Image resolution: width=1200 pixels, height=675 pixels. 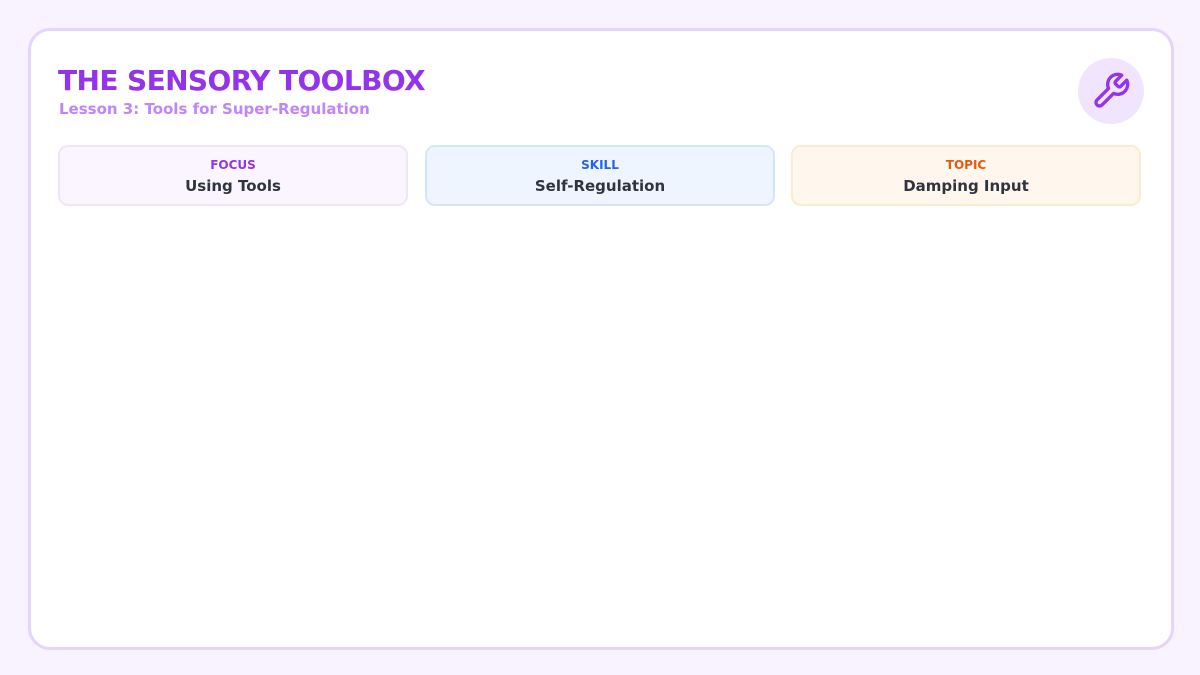 What do you see at coordinates (233, 186) in the screenshot?
I see `focus-card-value: Using Tools` at bounding box center [233, 186].